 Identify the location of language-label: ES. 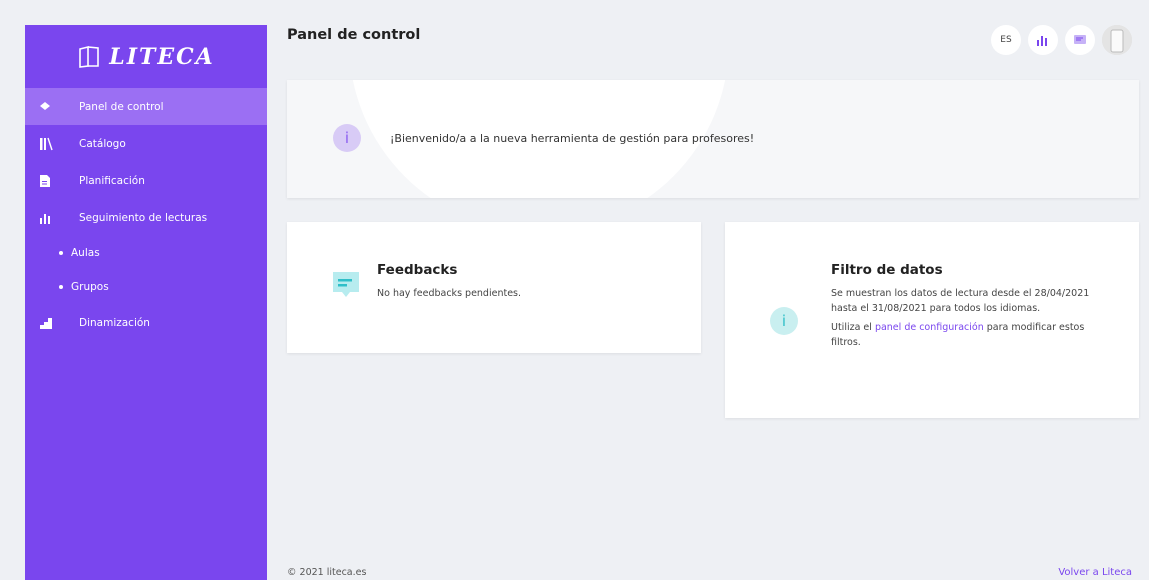
(1006, 40).